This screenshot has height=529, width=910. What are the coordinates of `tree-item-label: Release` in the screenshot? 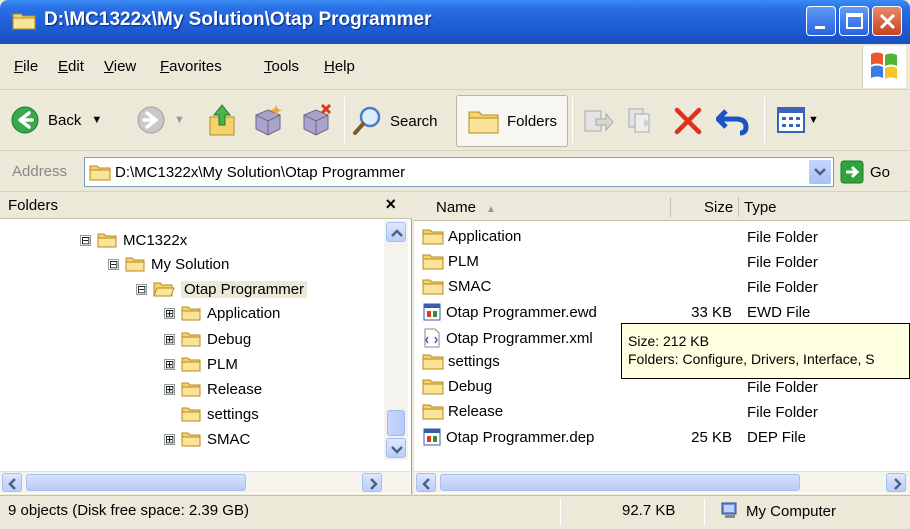 It's located at (235, 389).